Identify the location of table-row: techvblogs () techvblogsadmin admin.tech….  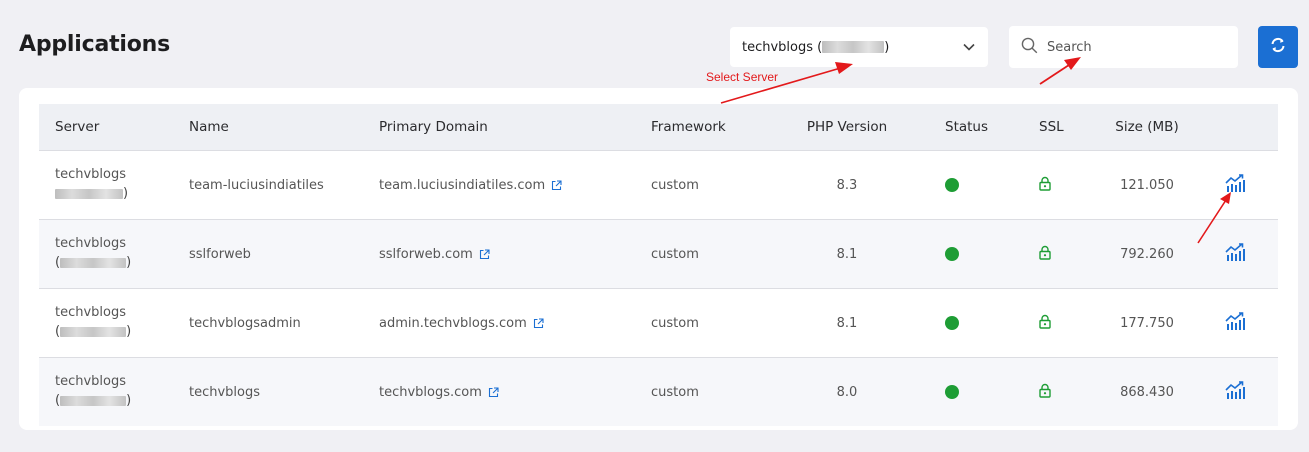
(658, 322).